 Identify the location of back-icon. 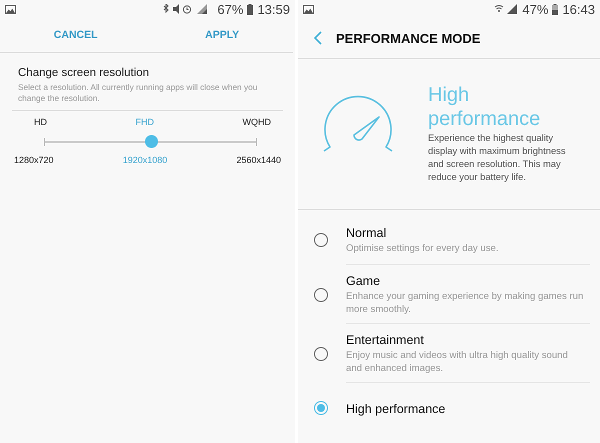
(318, 38).